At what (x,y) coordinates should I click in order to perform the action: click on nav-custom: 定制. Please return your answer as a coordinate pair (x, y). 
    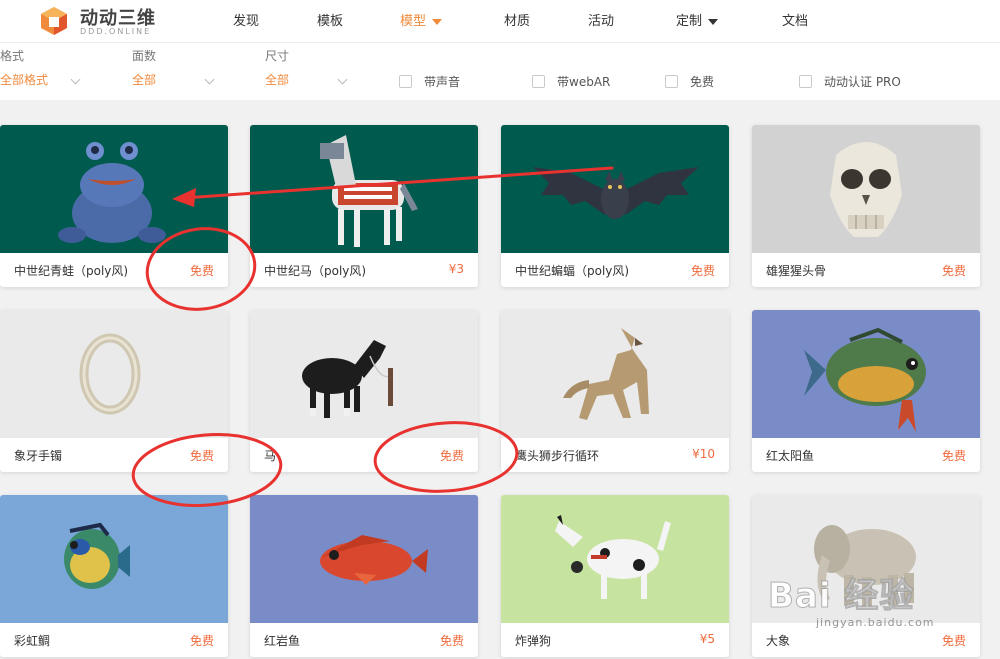
    Looking at the image, I should click on (697, 19).